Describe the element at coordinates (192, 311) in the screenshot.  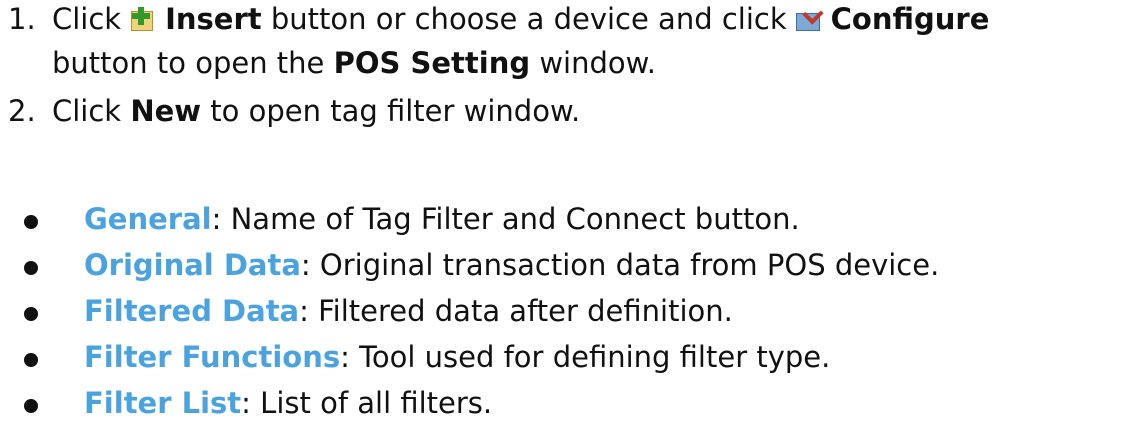
I see `bullet-term: Filtered Data` at that location.